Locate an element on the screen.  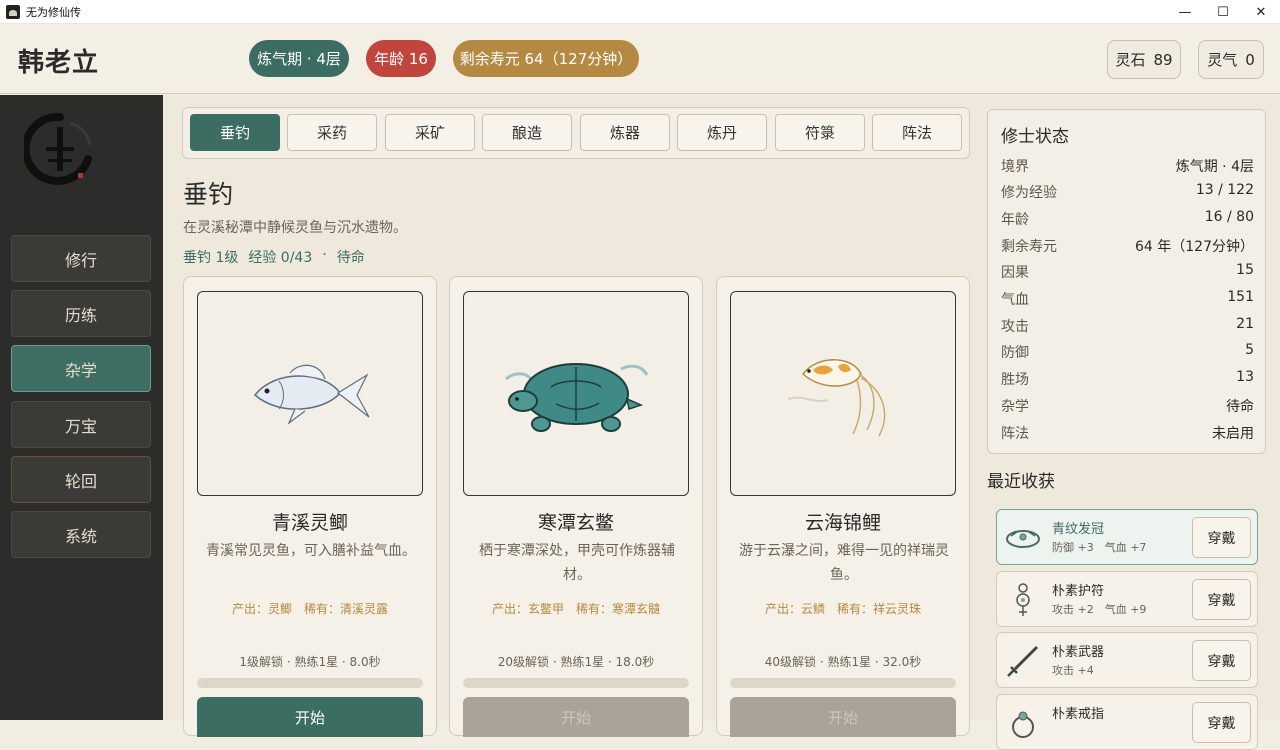
status-value: 炼气期 · 4层 is located at coordinates (1214, 167).